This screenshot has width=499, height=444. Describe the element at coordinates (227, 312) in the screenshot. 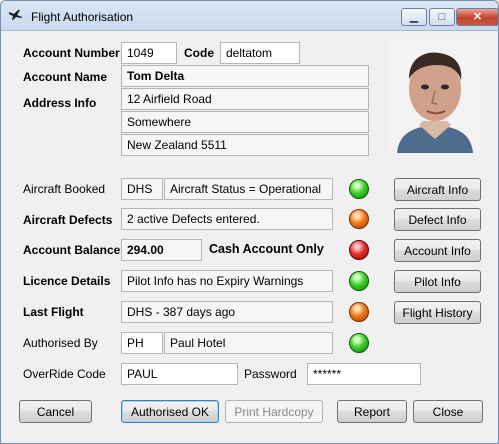

I see `last-flight-field: DHS - 387 days ago` at that location.